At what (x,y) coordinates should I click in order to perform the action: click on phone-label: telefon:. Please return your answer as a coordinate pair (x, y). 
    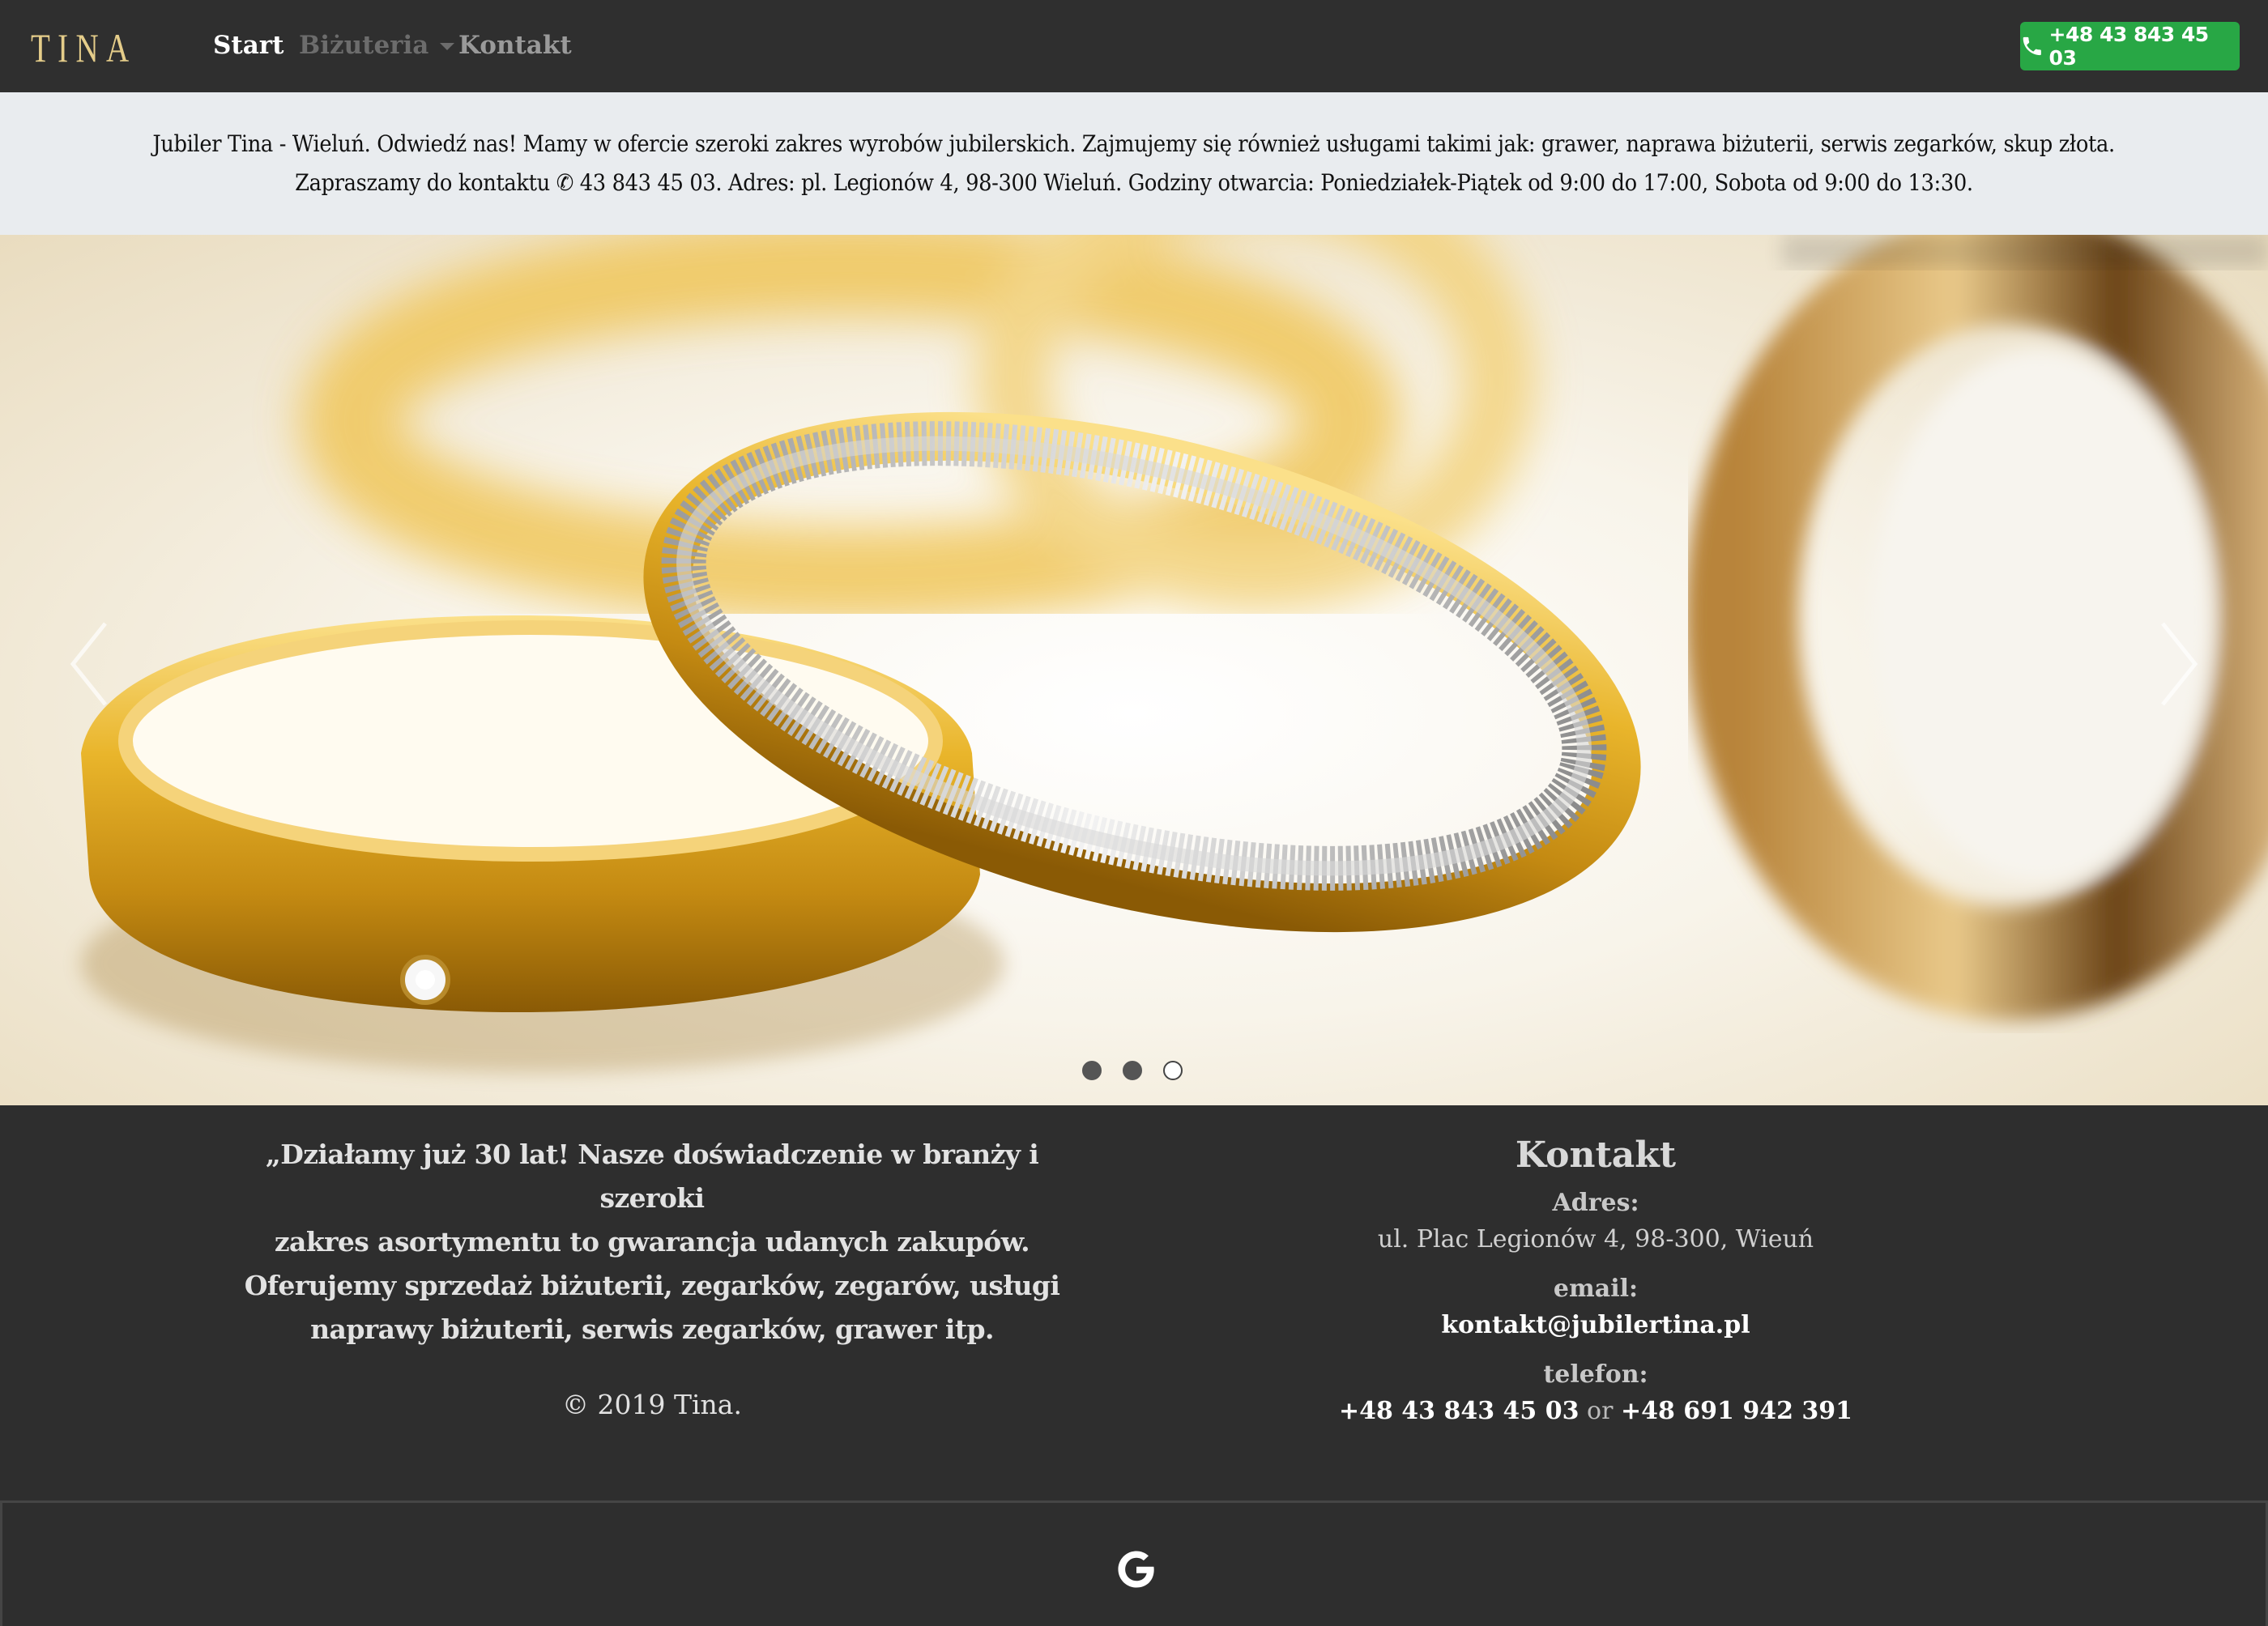
    Looking at the image, I should click on (1595, 1374).